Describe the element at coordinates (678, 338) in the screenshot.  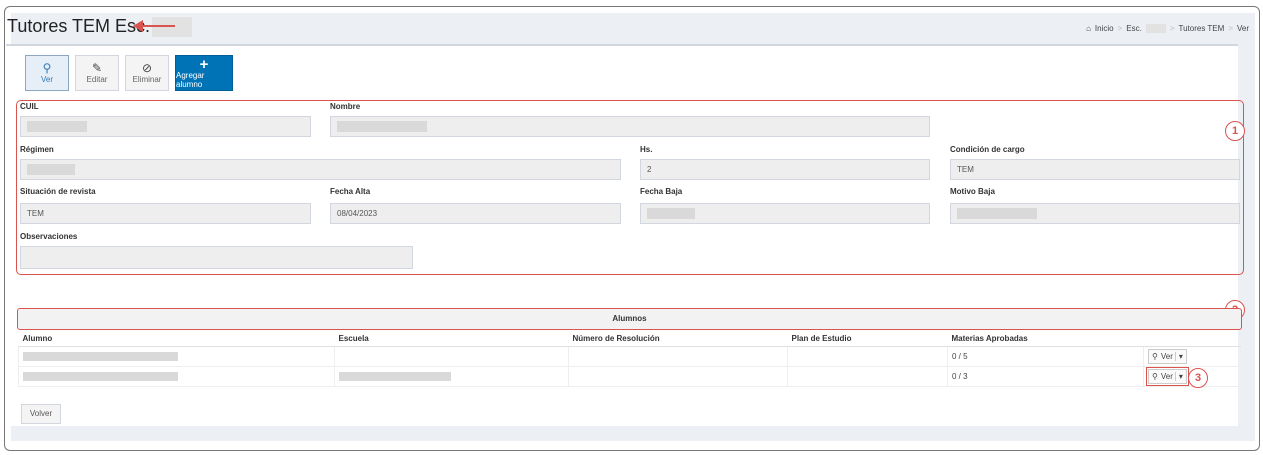
I see `column-resolucion: Número de Resolución` at that location.